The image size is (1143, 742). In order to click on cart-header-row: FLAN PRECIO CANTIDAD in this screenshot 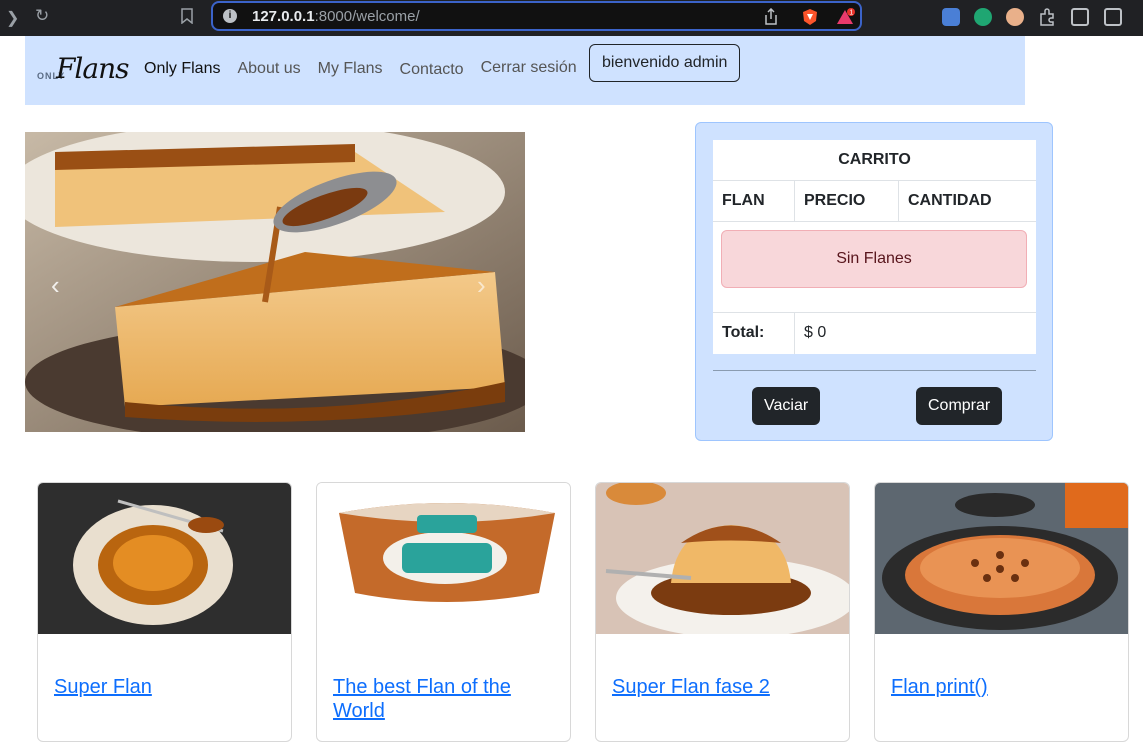, I will do `click(874, 201)`.